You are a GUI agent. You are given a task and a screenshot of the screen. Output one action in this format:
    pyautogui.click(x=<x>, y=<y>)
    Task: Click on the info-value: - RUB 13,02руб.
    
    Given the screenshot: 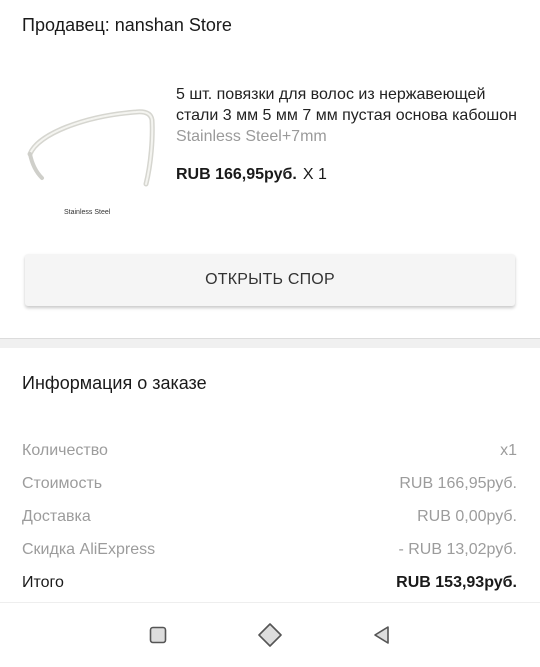 What is the action you would take?
    pyautogui.click(x=457, y=549)
    